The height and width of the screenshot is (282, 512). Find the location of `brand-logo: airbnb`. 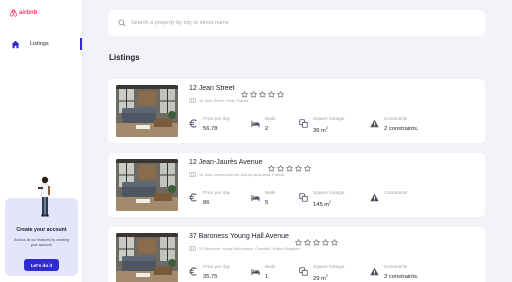

brand-logo: airbnb is located at coordinates (23, 13).